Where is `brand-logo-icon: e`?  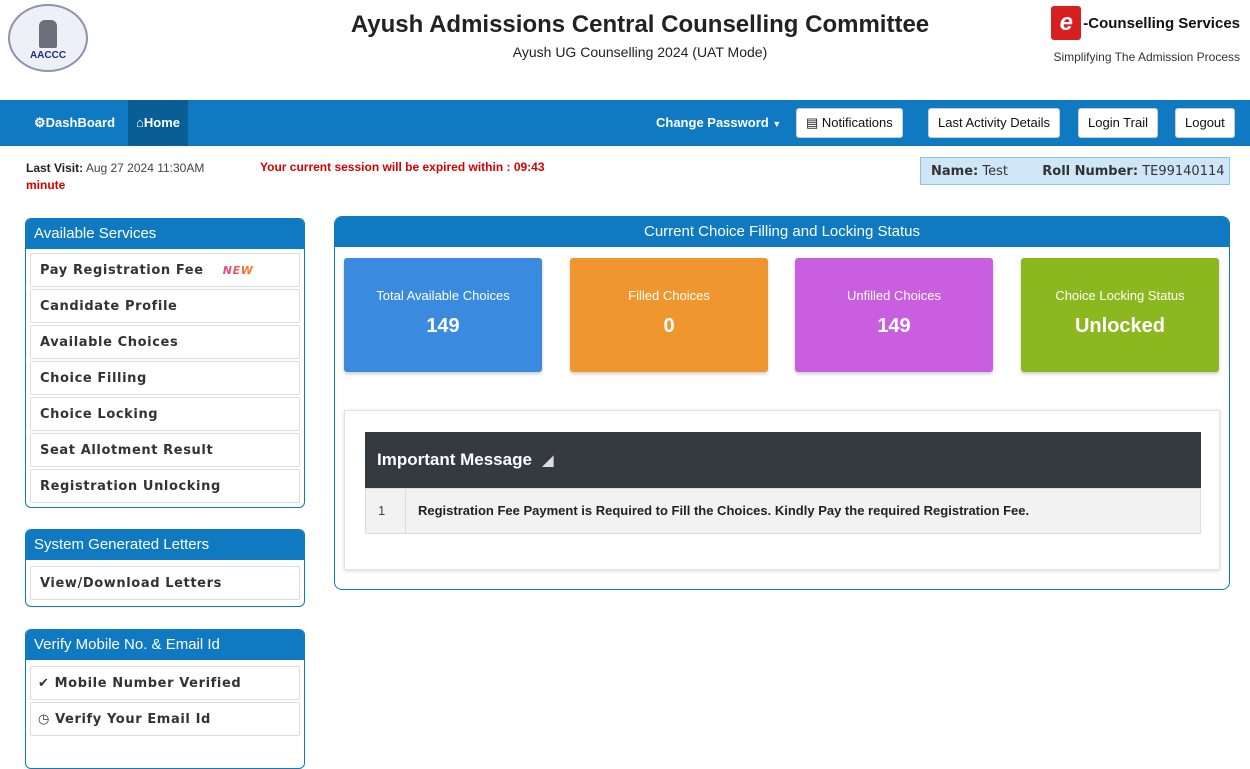 brand-logo-icon: e is located at coordinates (1066, 23).